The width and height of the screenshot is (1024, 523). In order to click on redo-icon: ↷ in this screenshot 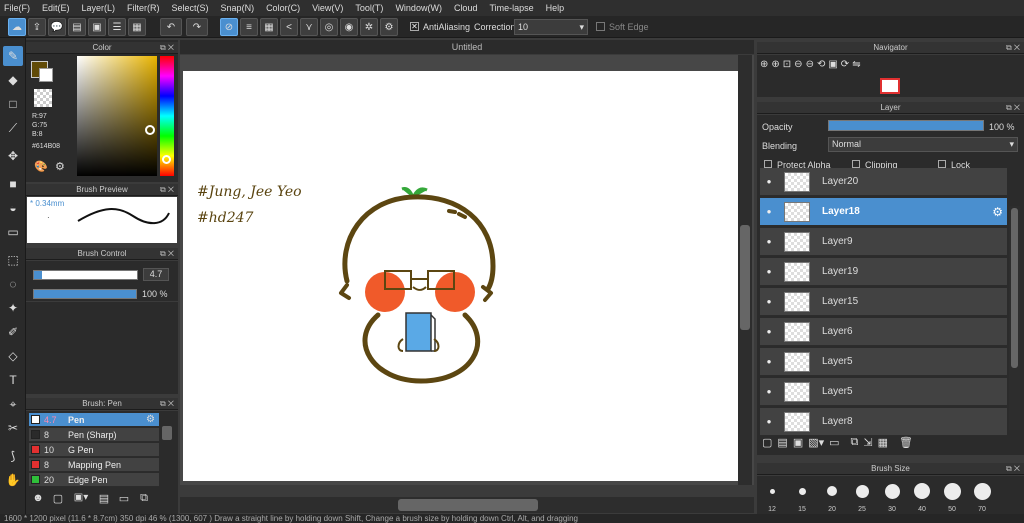, I will do `click(197, 27)`.